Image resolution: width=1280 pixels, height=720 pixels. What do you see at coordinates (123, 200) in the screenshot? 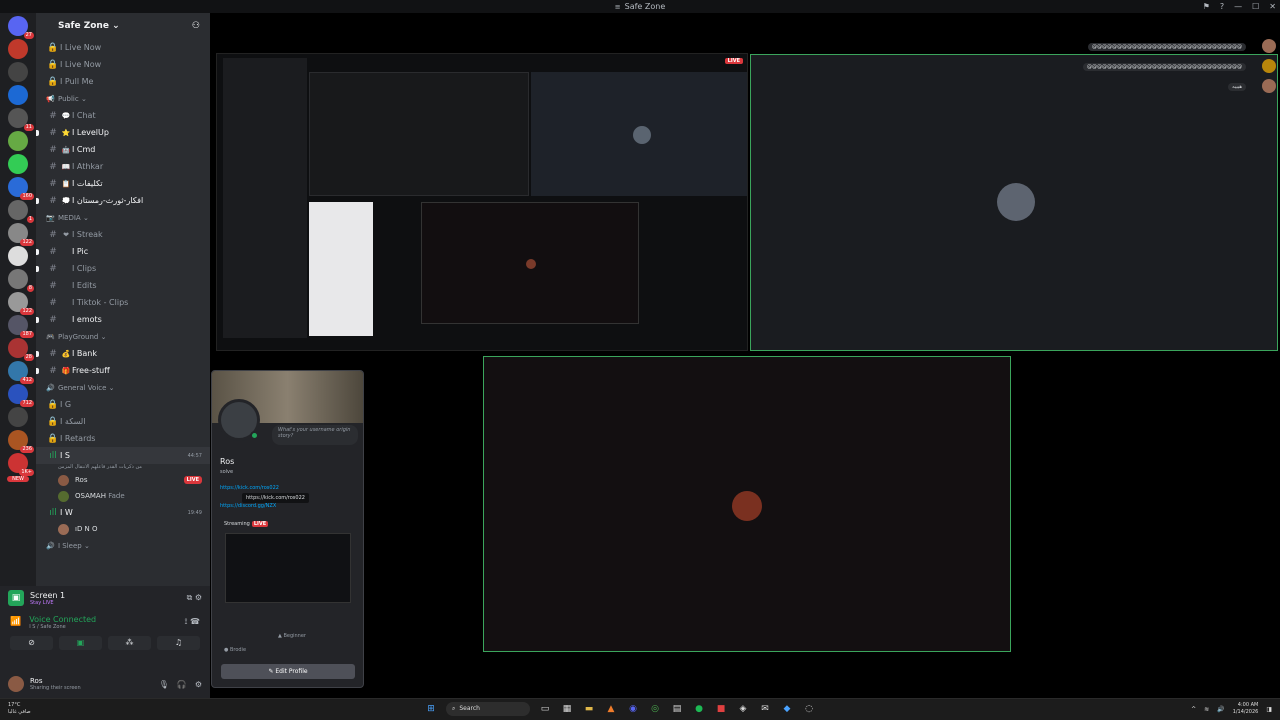
I see `channel-item: # 💭 I افكار-ثورث-رمستان` at bounding box center [123, 200].